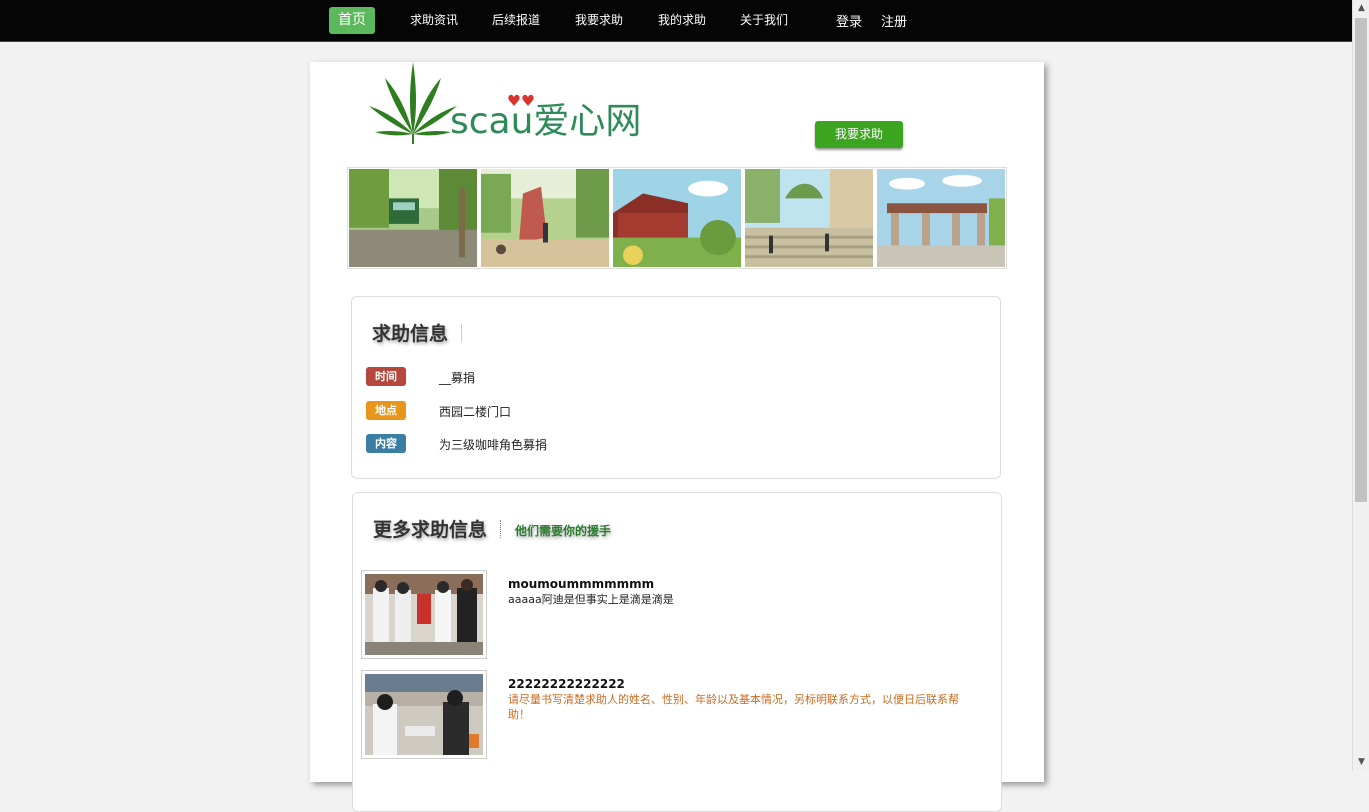  What do you see at coordinates (516, 20) in the screenshot?
I see `nav-item-follow-up: 后续报道` at bounding box center [516, 20].